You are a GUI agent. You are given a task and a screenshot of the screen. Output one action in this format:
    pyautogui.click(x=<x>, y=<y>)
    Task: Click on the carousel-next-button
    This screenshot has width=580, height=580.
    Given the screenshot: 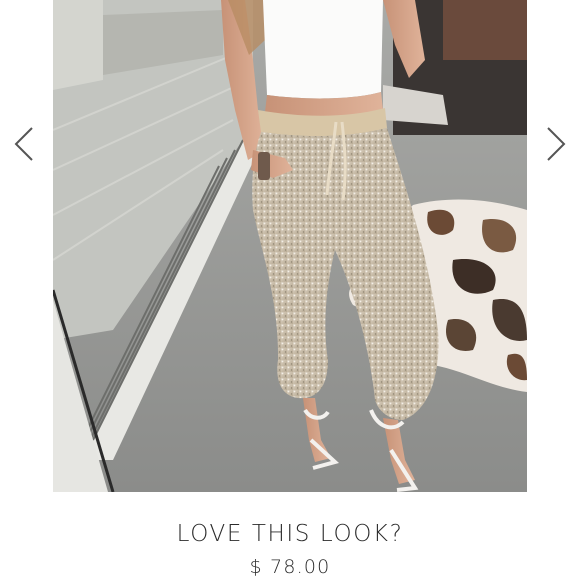 What is the action you would take?
    pyautogui.click(x=556, y=144)
    